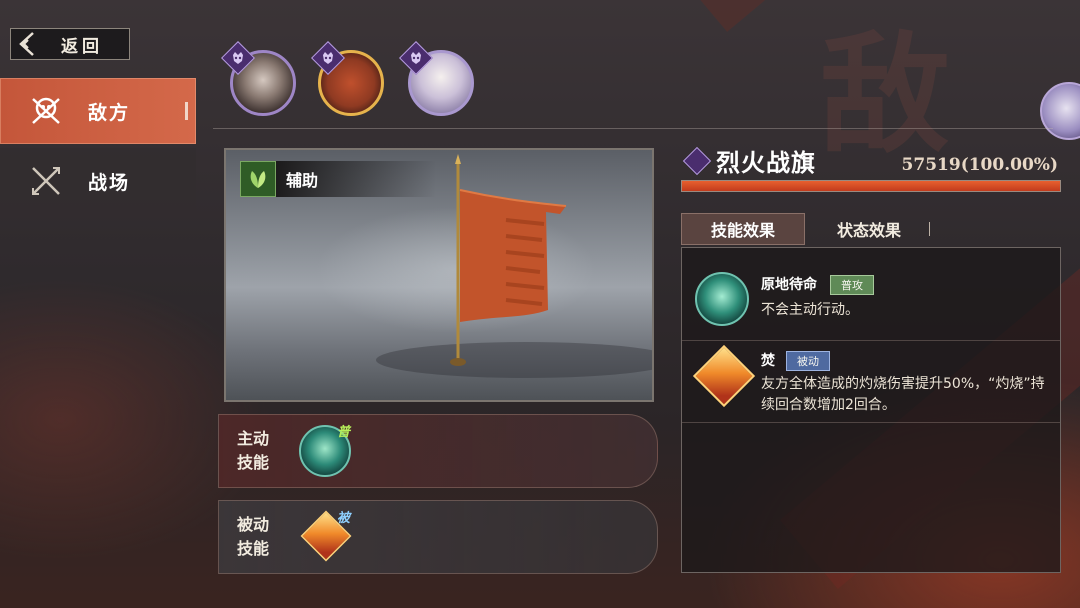  Describe the element at coordinates (979, 165) in the screenshot. I see `hp-value: 57519(100.00%)` at that location.